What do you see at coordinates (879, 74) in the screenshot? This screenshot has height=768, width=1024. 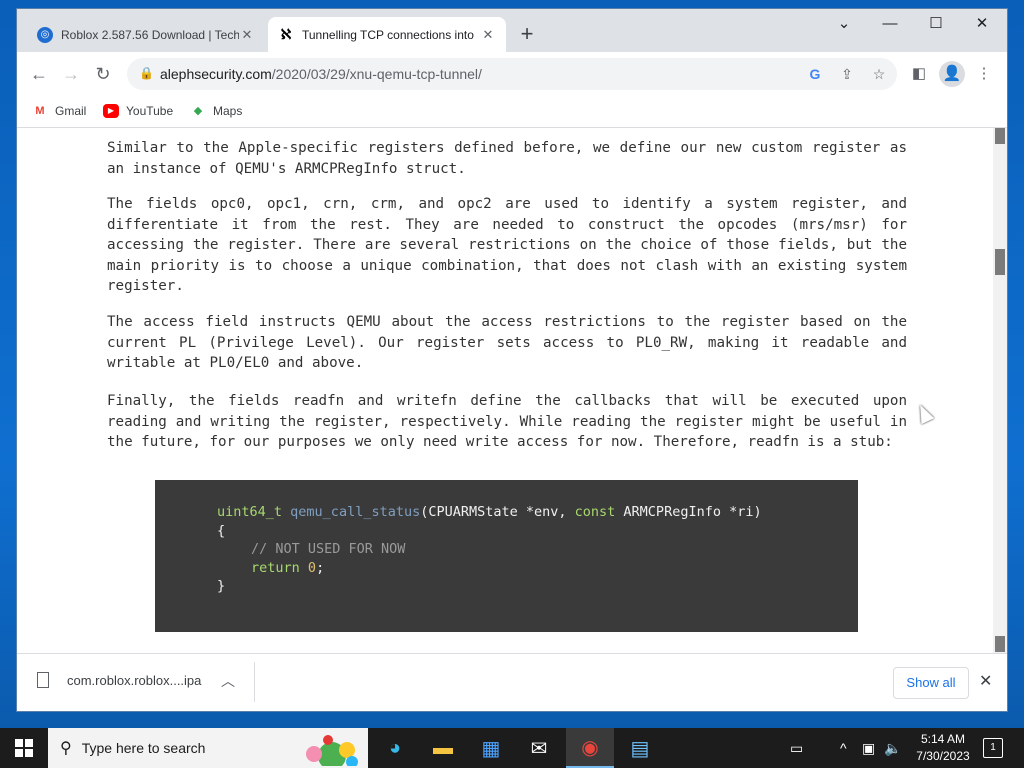 I see `bookmark-star-icon: ☆` at bounding box center [879, 74].